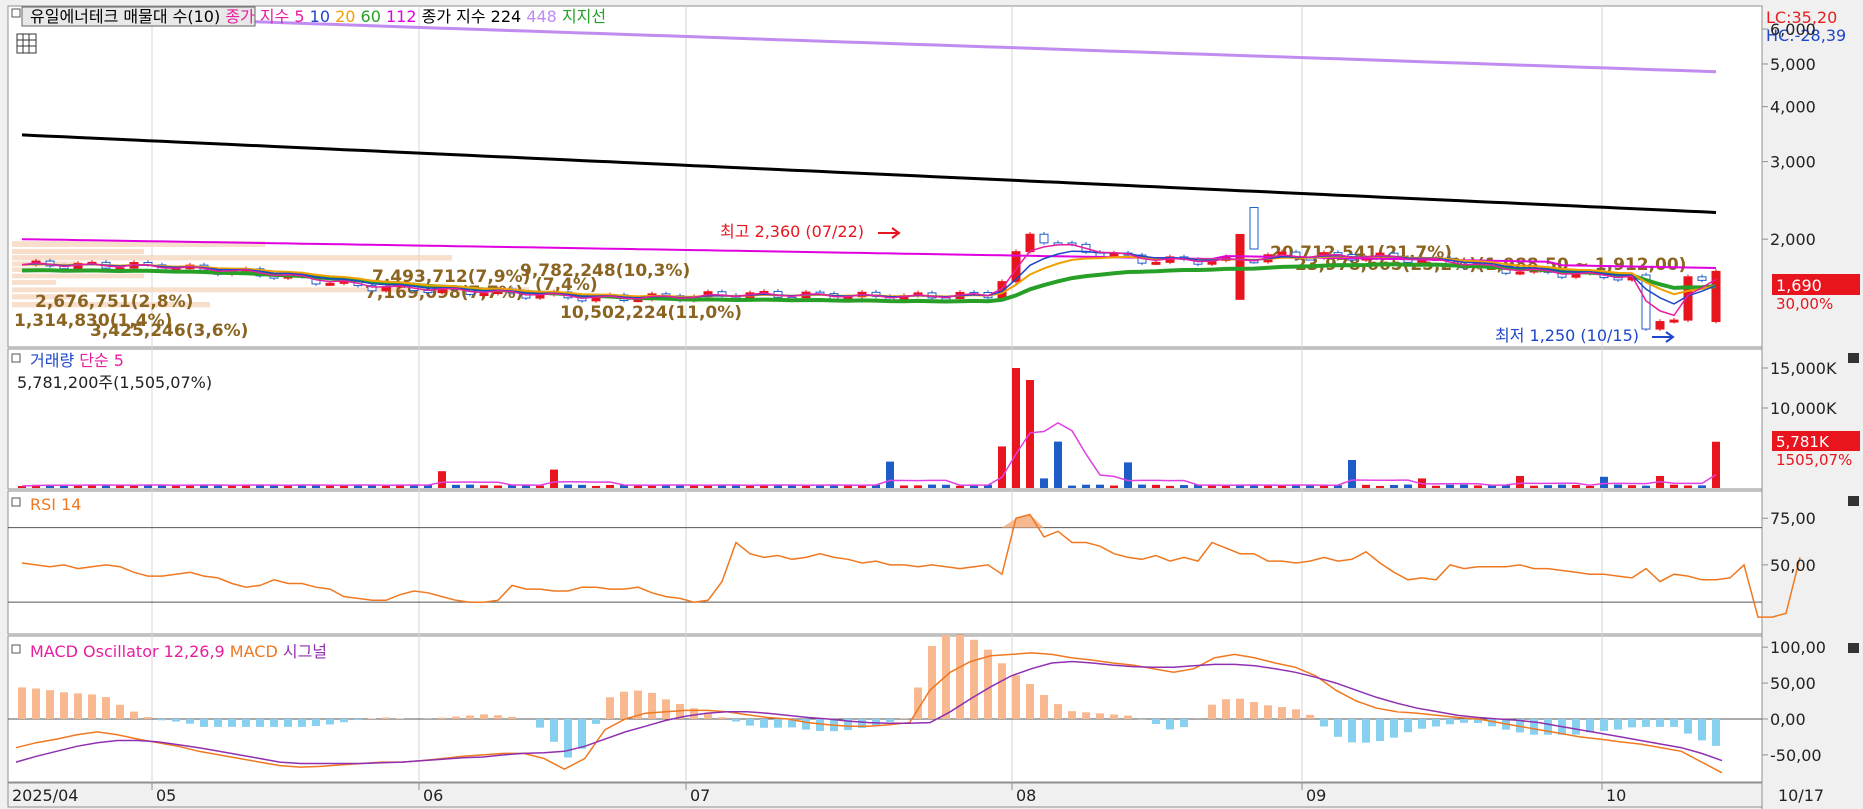  Describe the element at coordinates (1801, 795) in the screenshot. I see `x-axis-right-label: 10/17` at that location.